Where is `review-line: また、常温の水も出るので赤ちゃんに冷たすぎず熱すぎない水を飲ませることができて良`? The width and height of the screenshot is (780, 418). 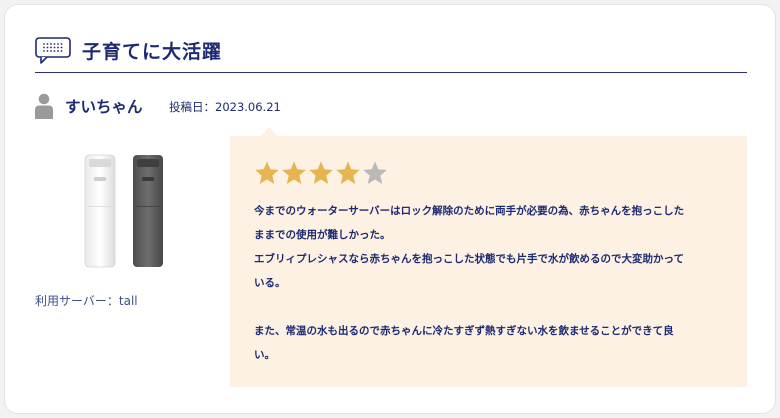
review-line: また、常温の水も出るので赤ちゃんに冷たすぎず熱すぎない水を飲ませることができて良 is located at coordinates (464, 331).